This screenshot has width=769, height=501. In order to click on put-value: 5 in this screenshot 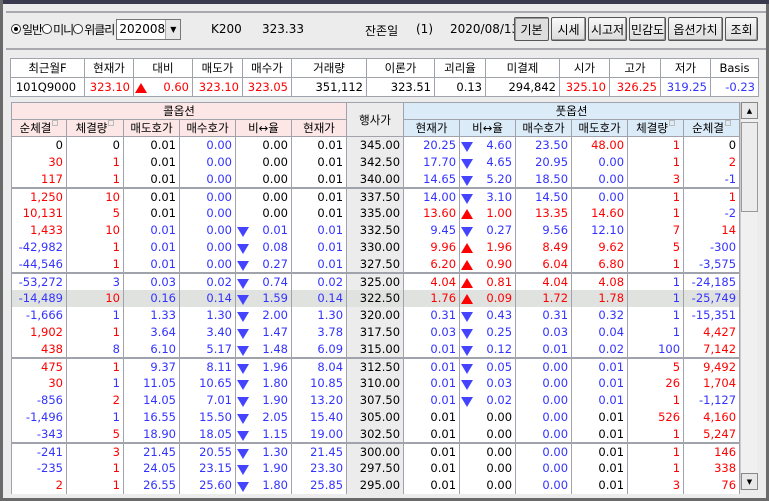, I will do `click(676, 366)`.